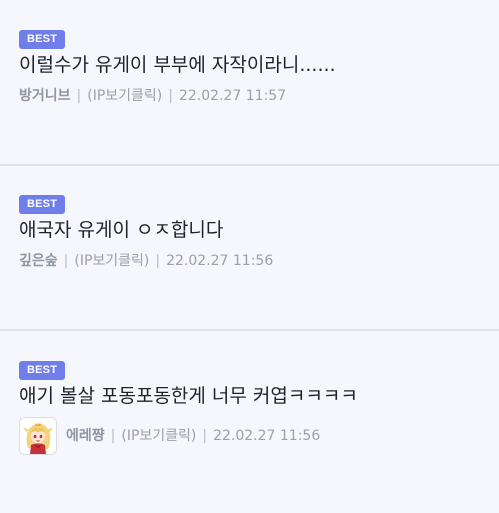  Describe the element at coordinates (45, 96) in the screenshot. I see `post-author: 방거니브` at that location.